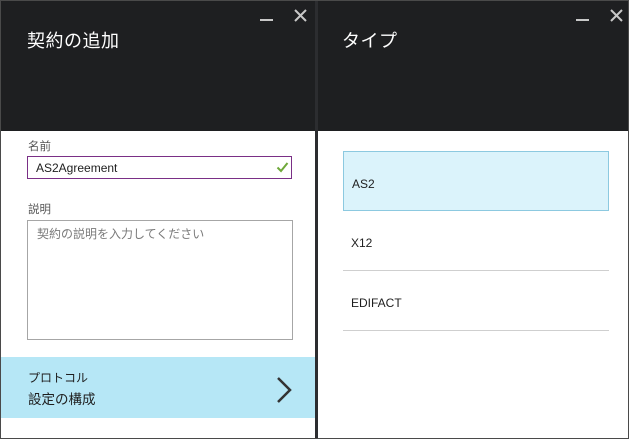 This screenshot has height=439, width=629. I want to click on description-textarea, so click(160, 280).